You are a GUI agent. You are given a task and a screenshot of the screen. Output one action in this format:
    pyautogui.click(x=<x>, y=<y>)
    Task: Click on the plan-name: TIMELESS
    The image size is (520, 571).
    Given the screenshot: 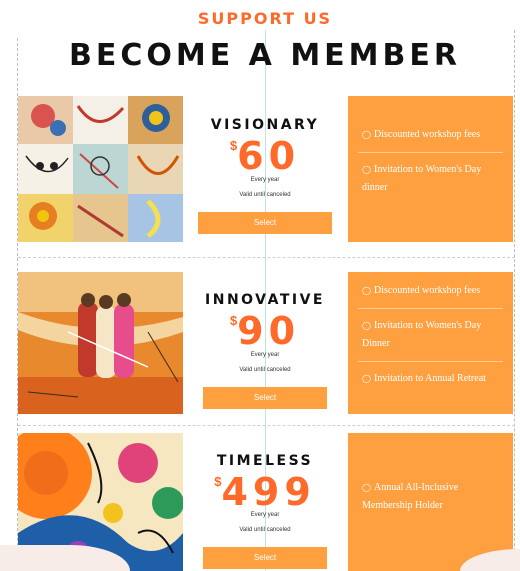 What is the action you would take?
    pyautogui.click(x=265, y=461)
    